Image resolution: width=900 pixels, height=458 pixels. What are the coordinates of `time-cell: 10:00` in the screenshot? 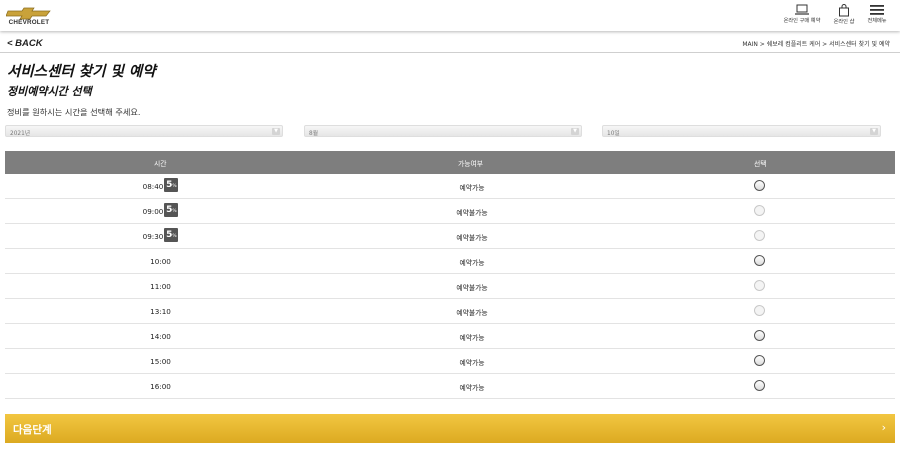 It's located at (160, 261).